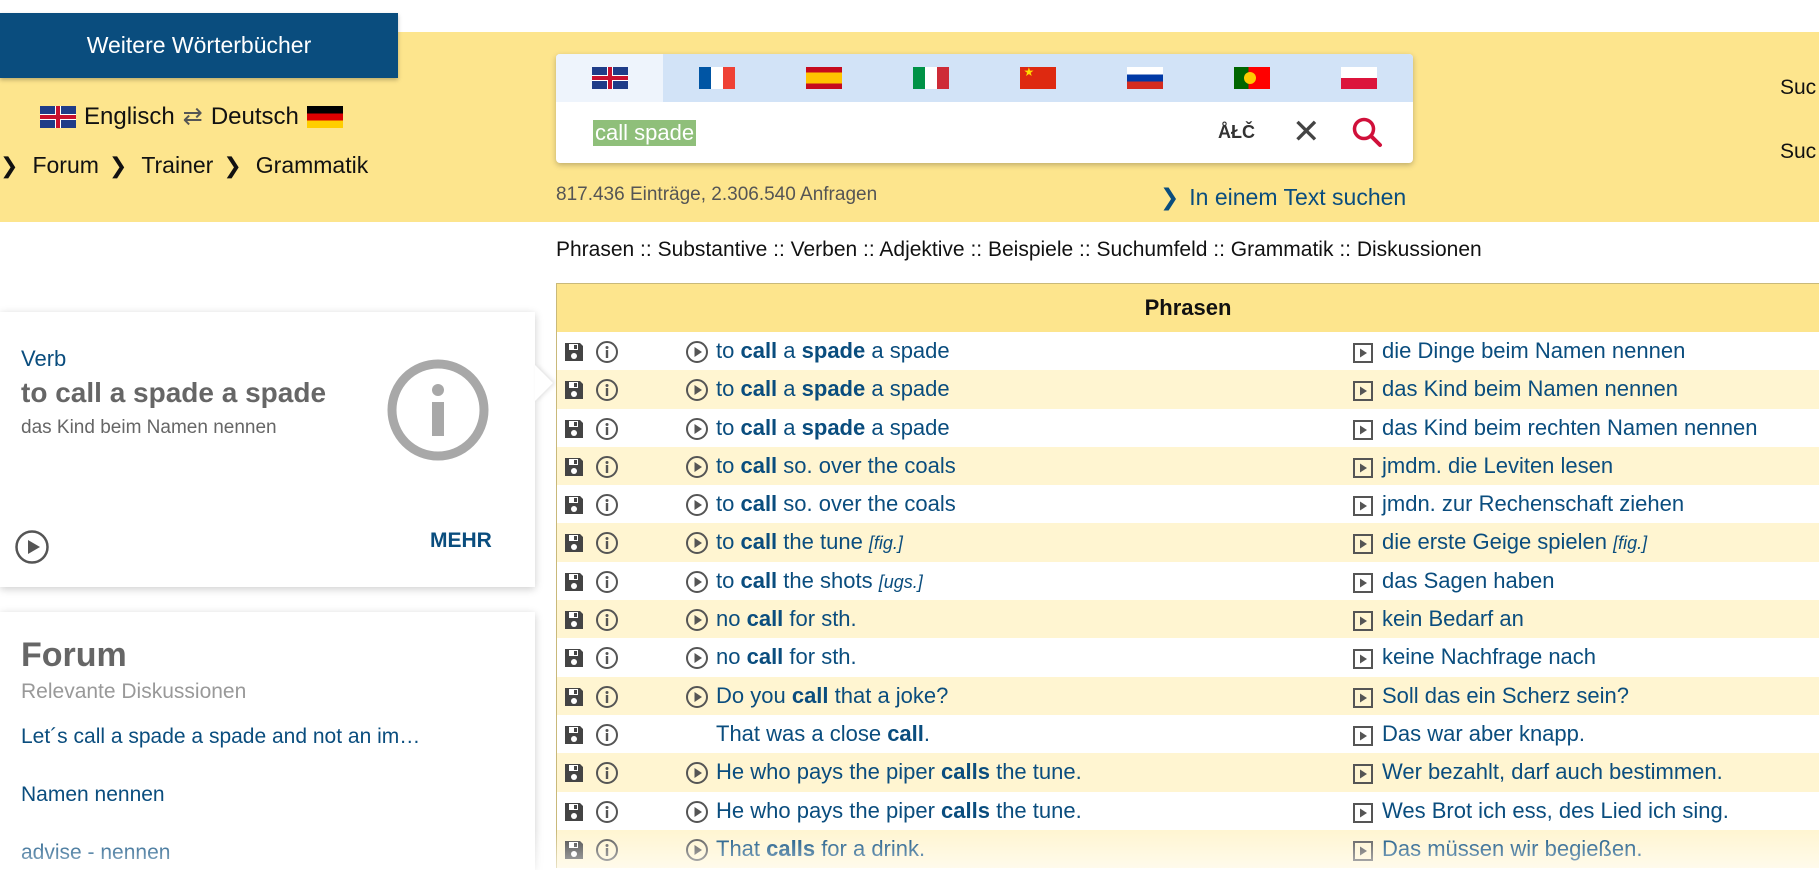  I want to click on category-link: Phrasen, so click(595, 249).